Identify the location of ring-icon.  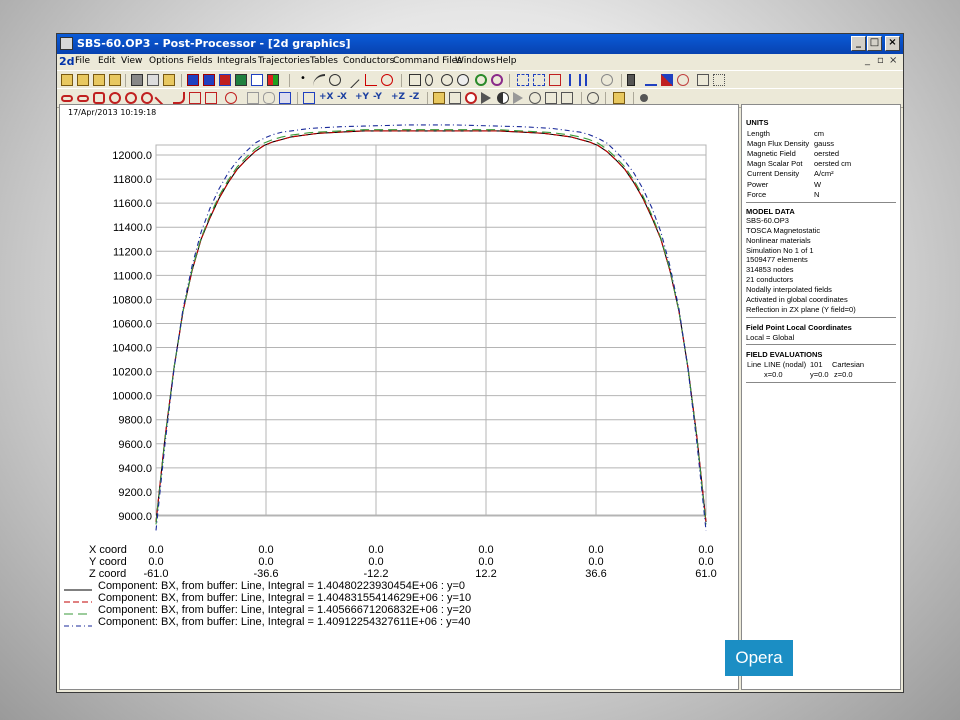
(447, 80).